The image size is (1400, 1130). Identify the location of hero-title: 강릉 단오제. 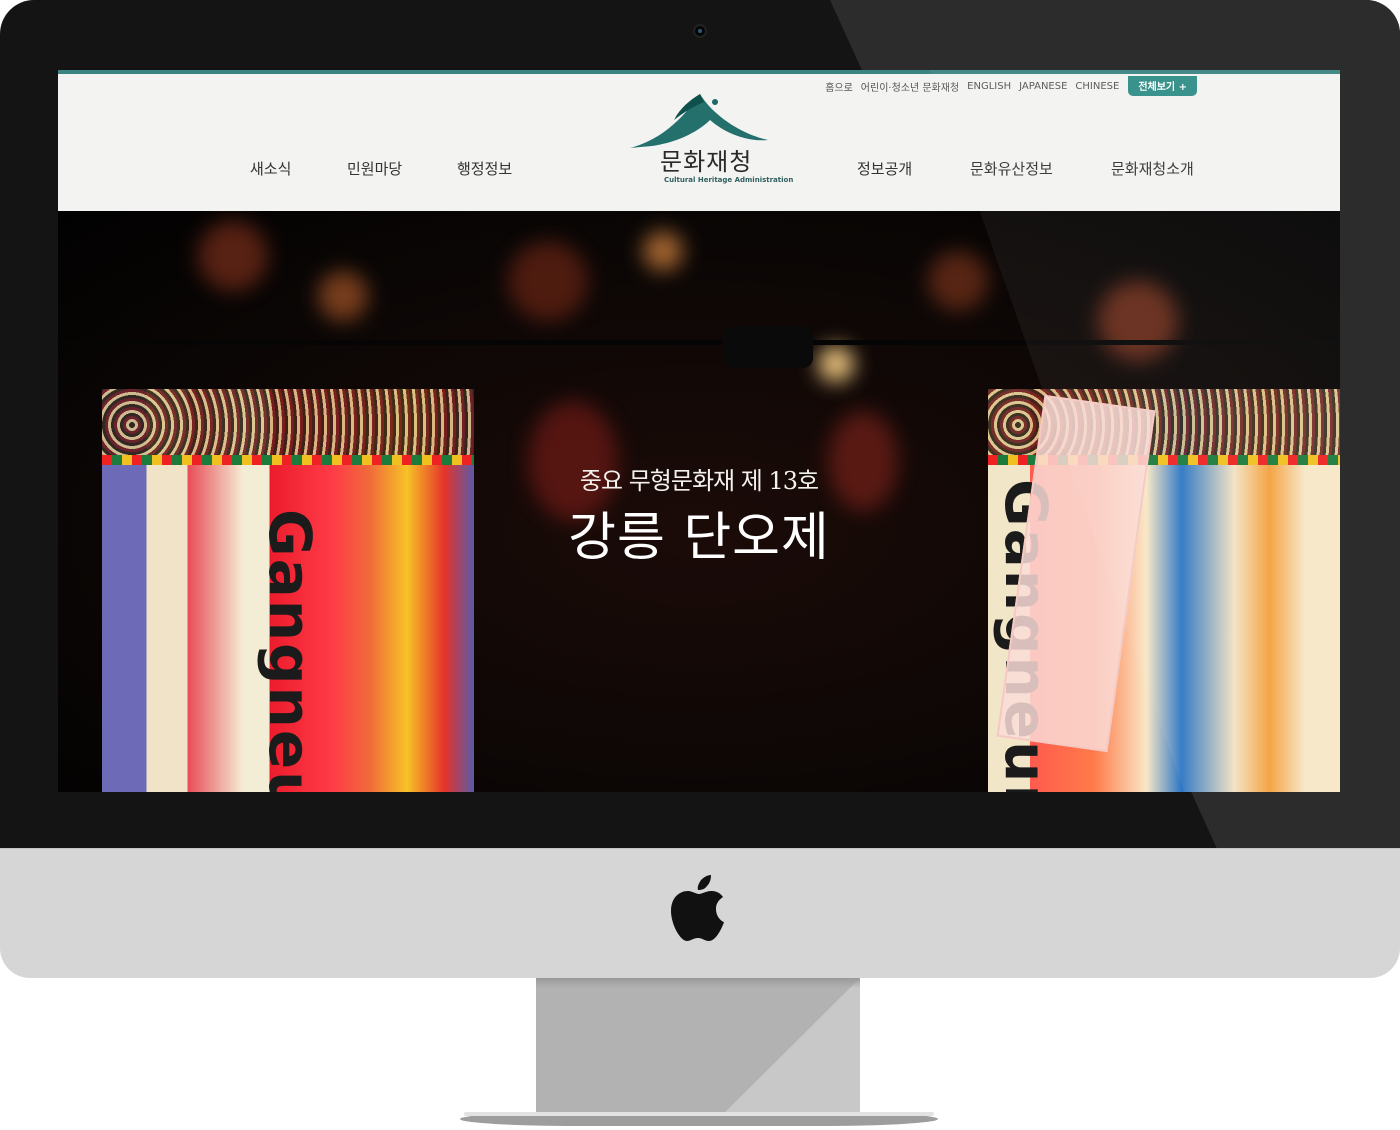
(699, 538).